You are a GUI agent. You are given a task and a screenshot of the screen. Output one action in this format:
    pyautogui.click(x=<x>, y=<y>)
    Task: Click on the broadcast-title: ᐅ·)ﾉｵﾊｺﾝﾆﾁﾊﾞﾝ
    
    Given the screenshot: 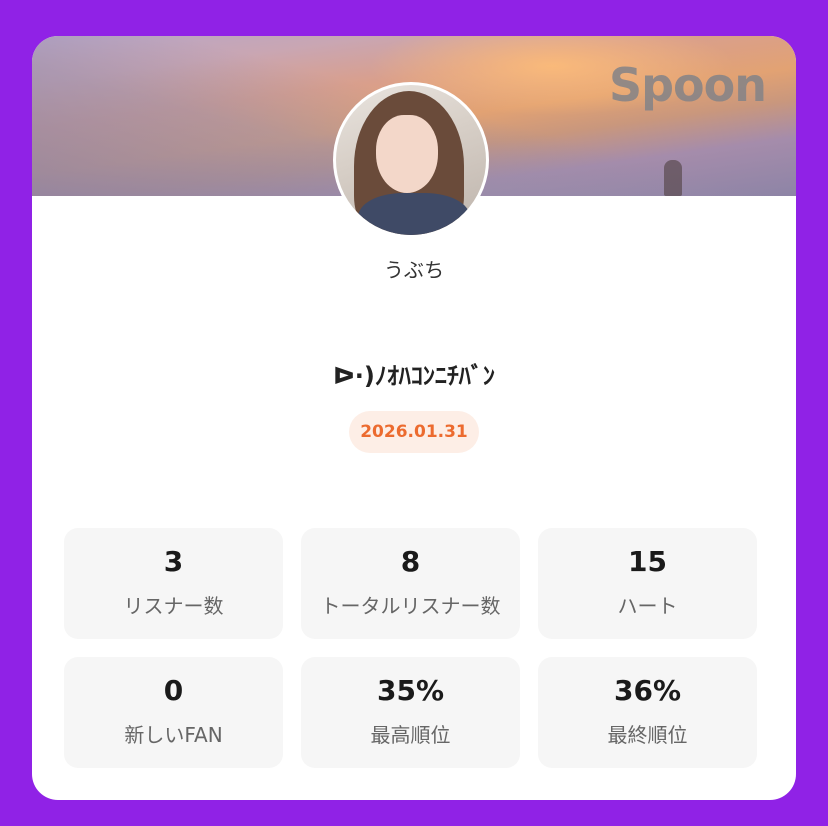 What is the action you would take?
    pyautogui.click(x=414, y=376)
    